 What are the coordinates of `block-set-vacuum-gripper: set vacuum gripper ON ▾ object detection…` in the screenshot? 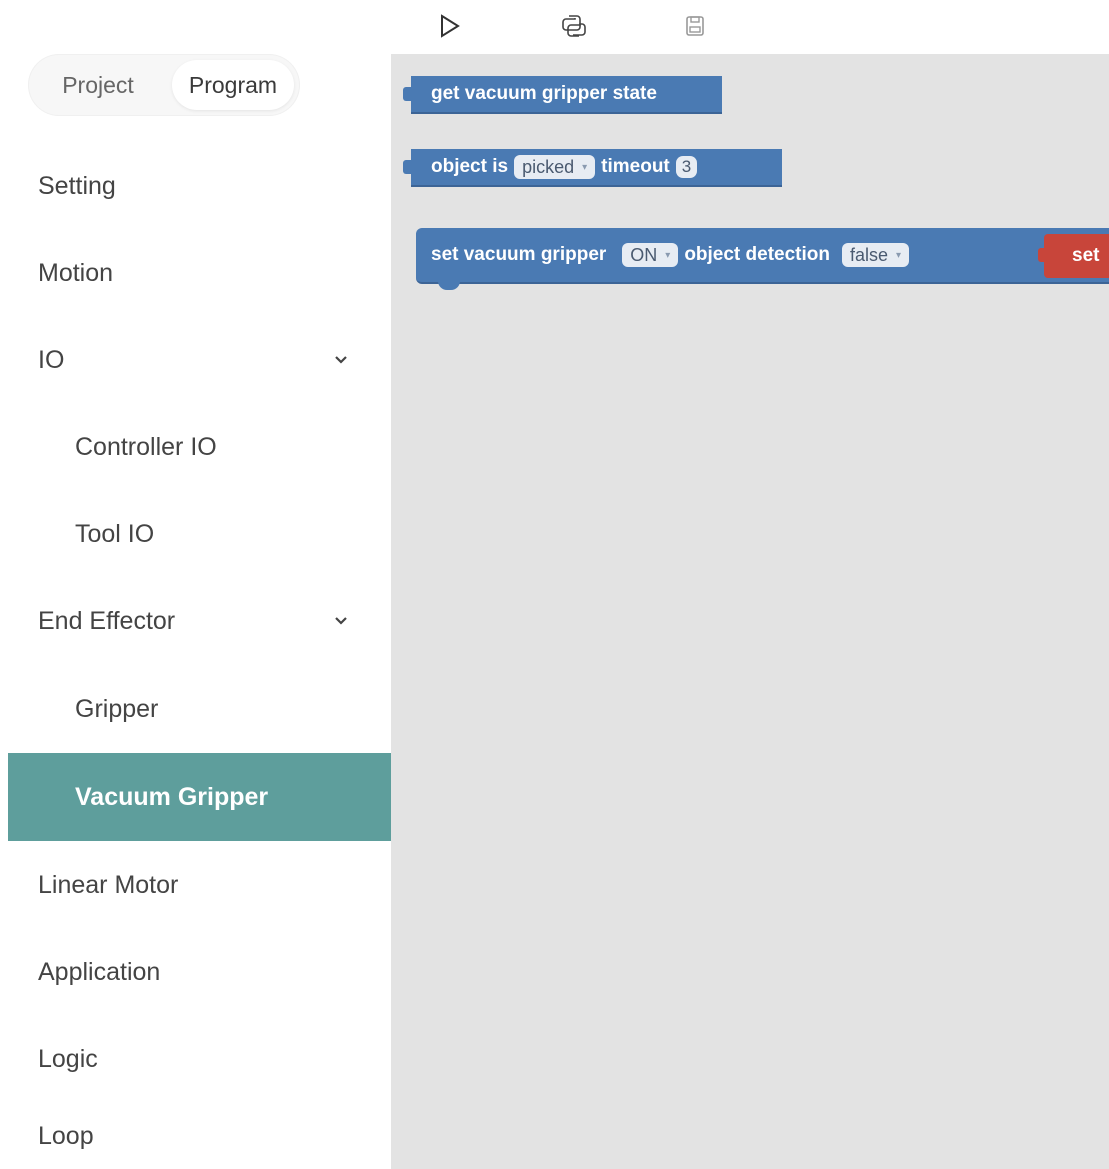 It's located at (762, 259).